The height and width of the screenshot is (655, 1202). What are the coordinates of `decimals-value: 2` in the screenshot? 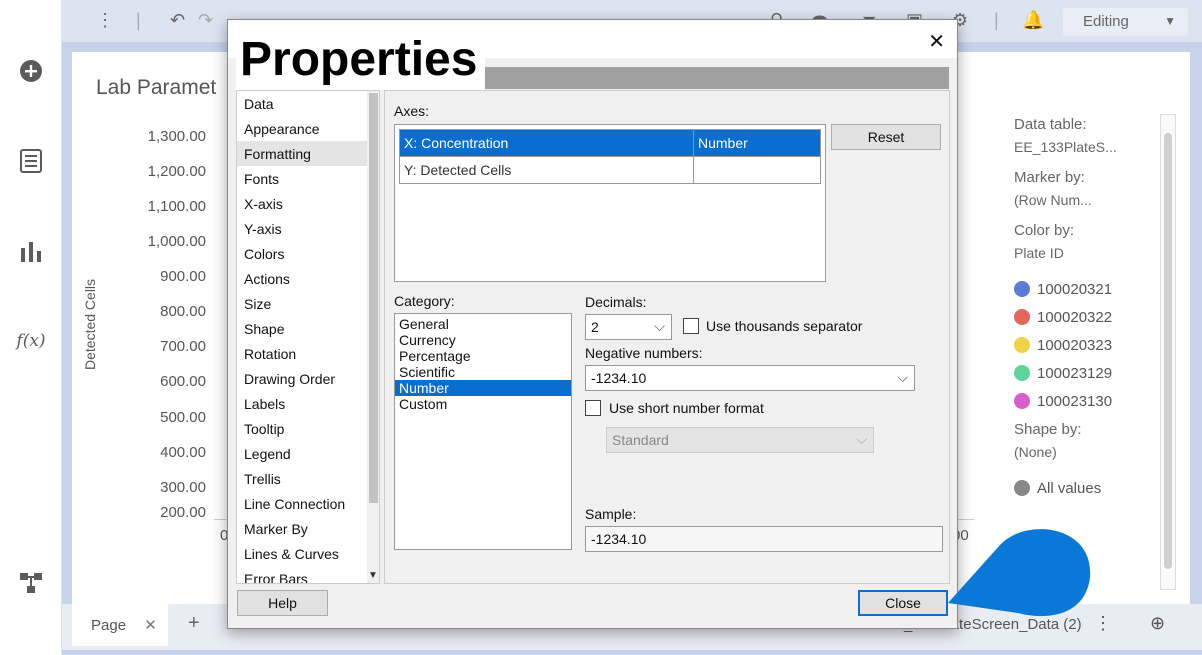 It's located at (595, 327).